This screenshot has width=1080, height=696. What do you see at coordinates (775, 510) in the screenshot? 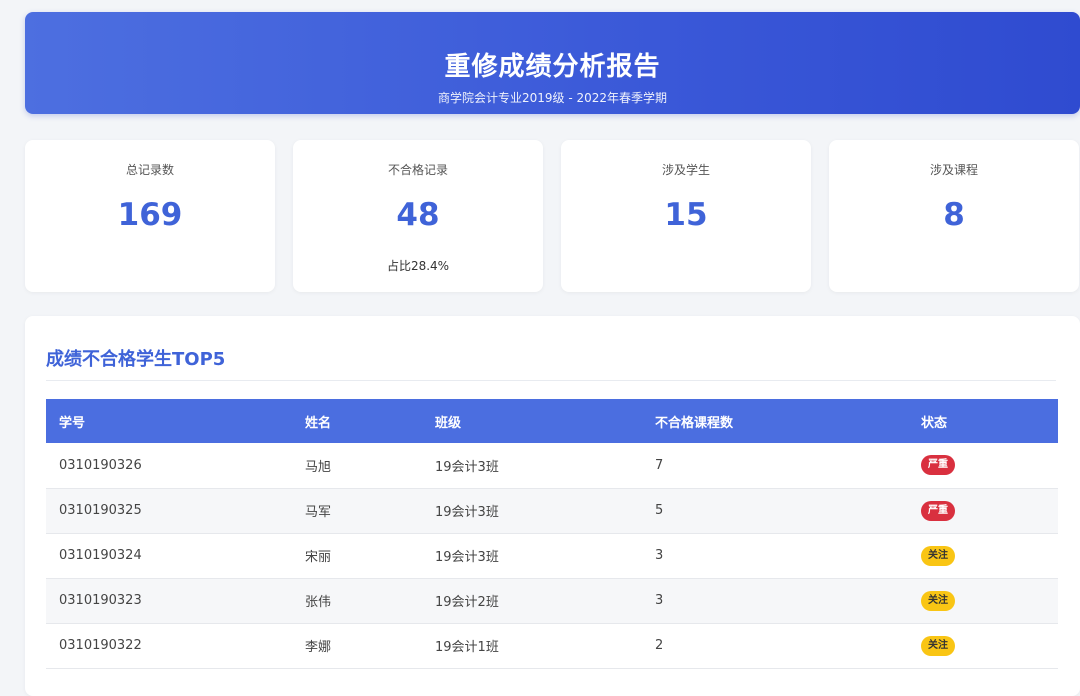
I see `cell-fail-count: 5` at bounding box center [775, 510].